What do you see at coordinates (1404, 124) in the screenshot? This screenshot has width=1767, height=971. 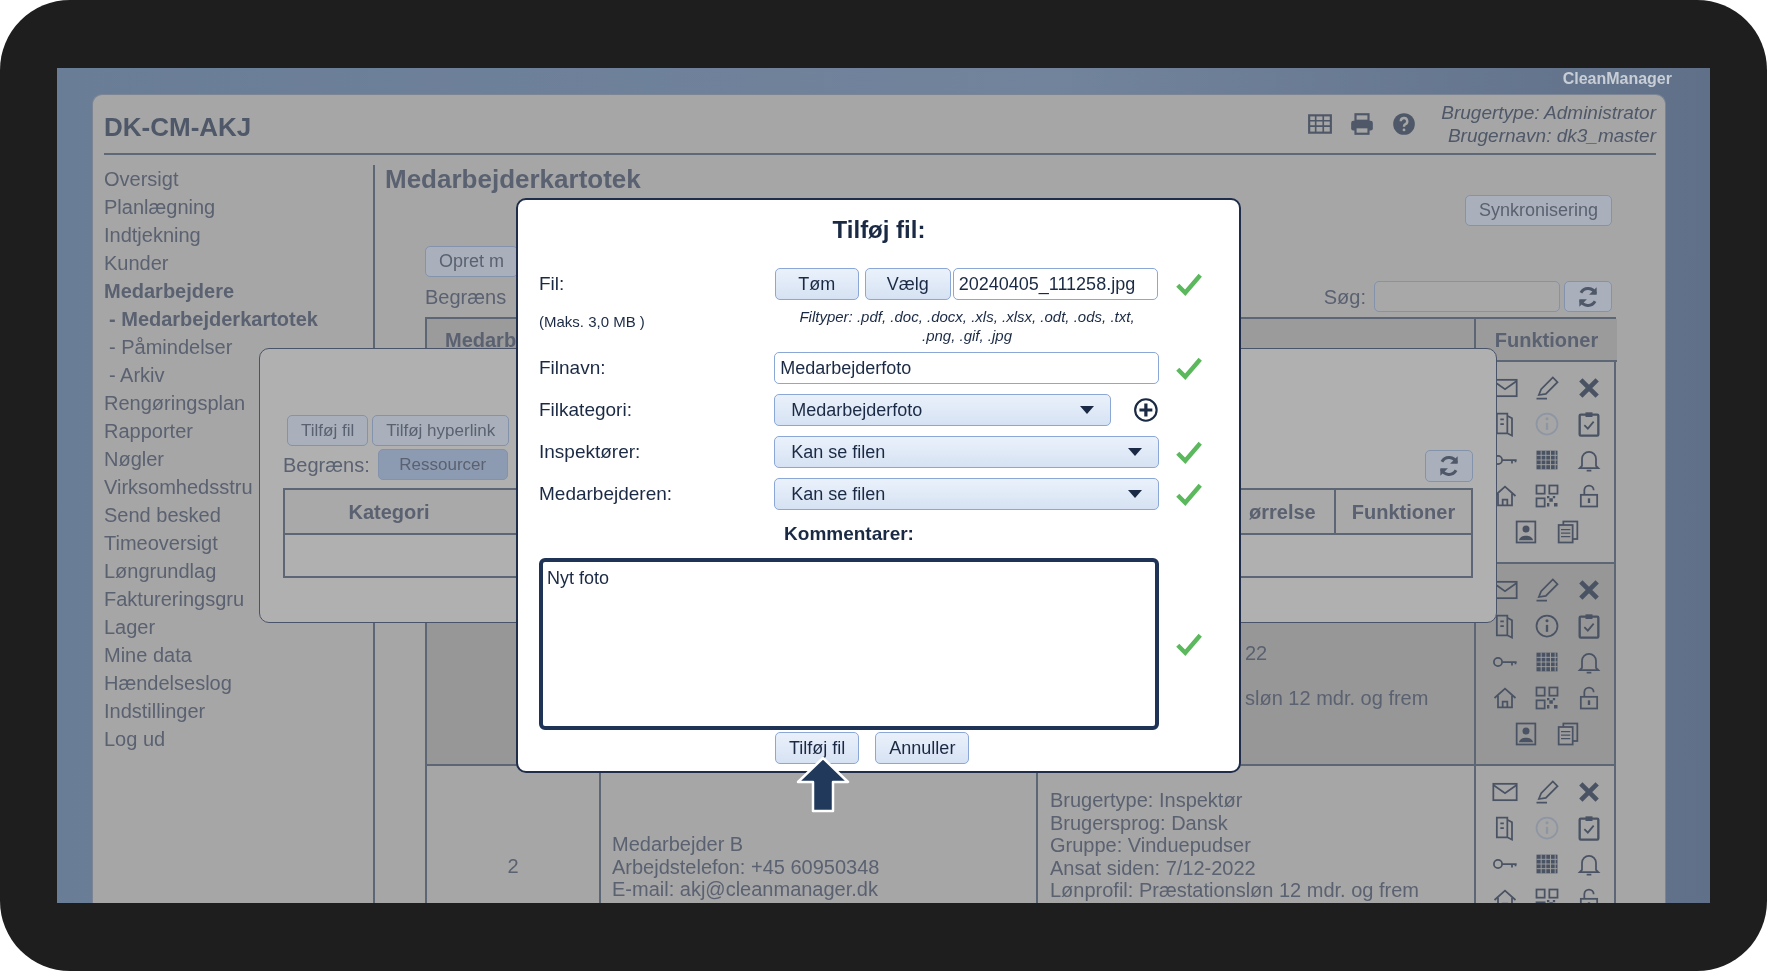 I see `help-icon` at bounding box center [1404, 124].